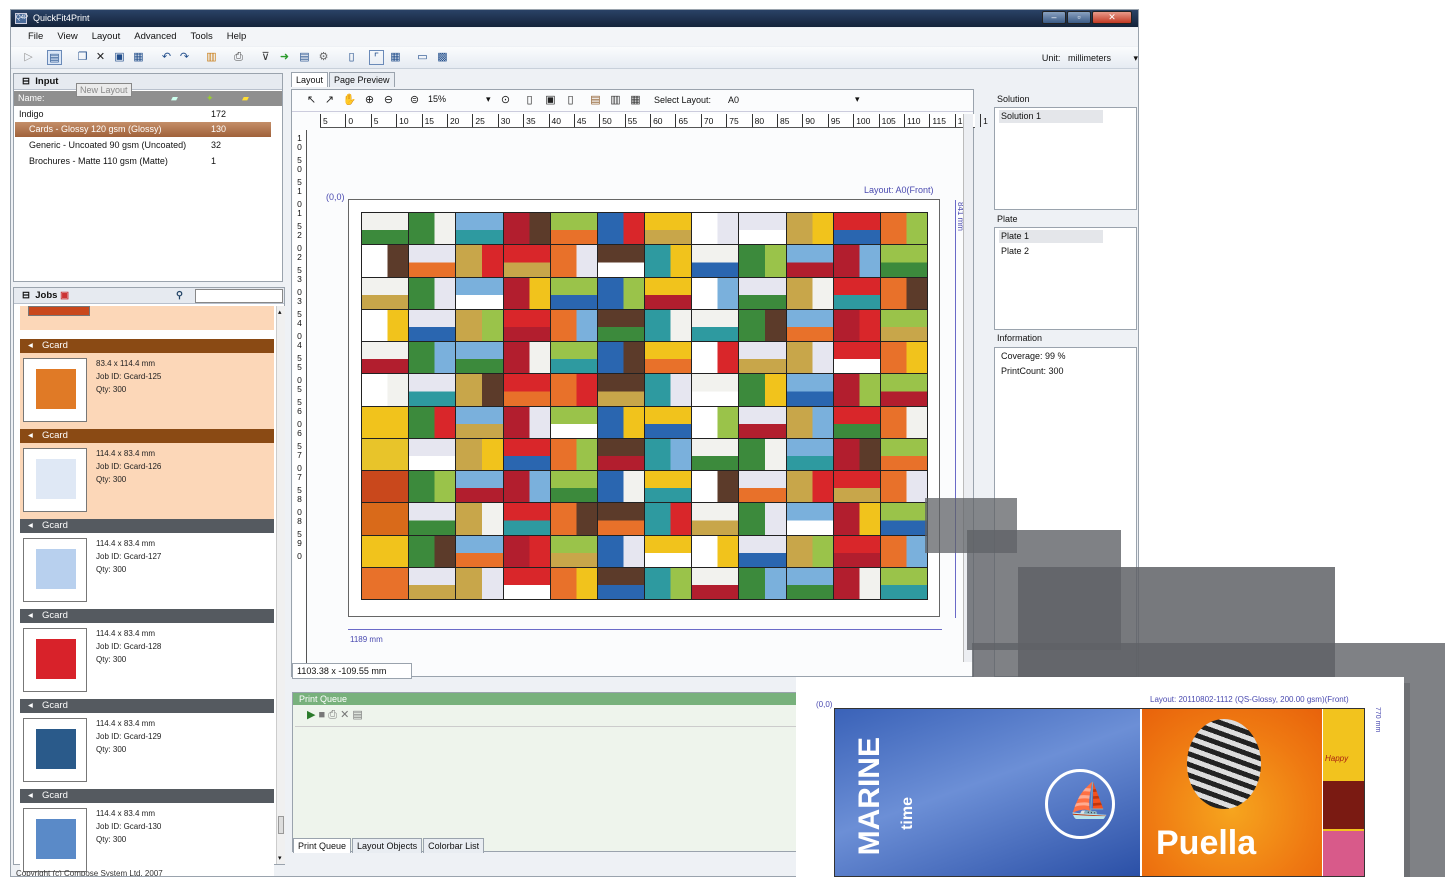 This screenshot has height=877, width=1445. Describe the element at coordinates (147, 318) in the screenshot. I see `job-partial-item` at that location.